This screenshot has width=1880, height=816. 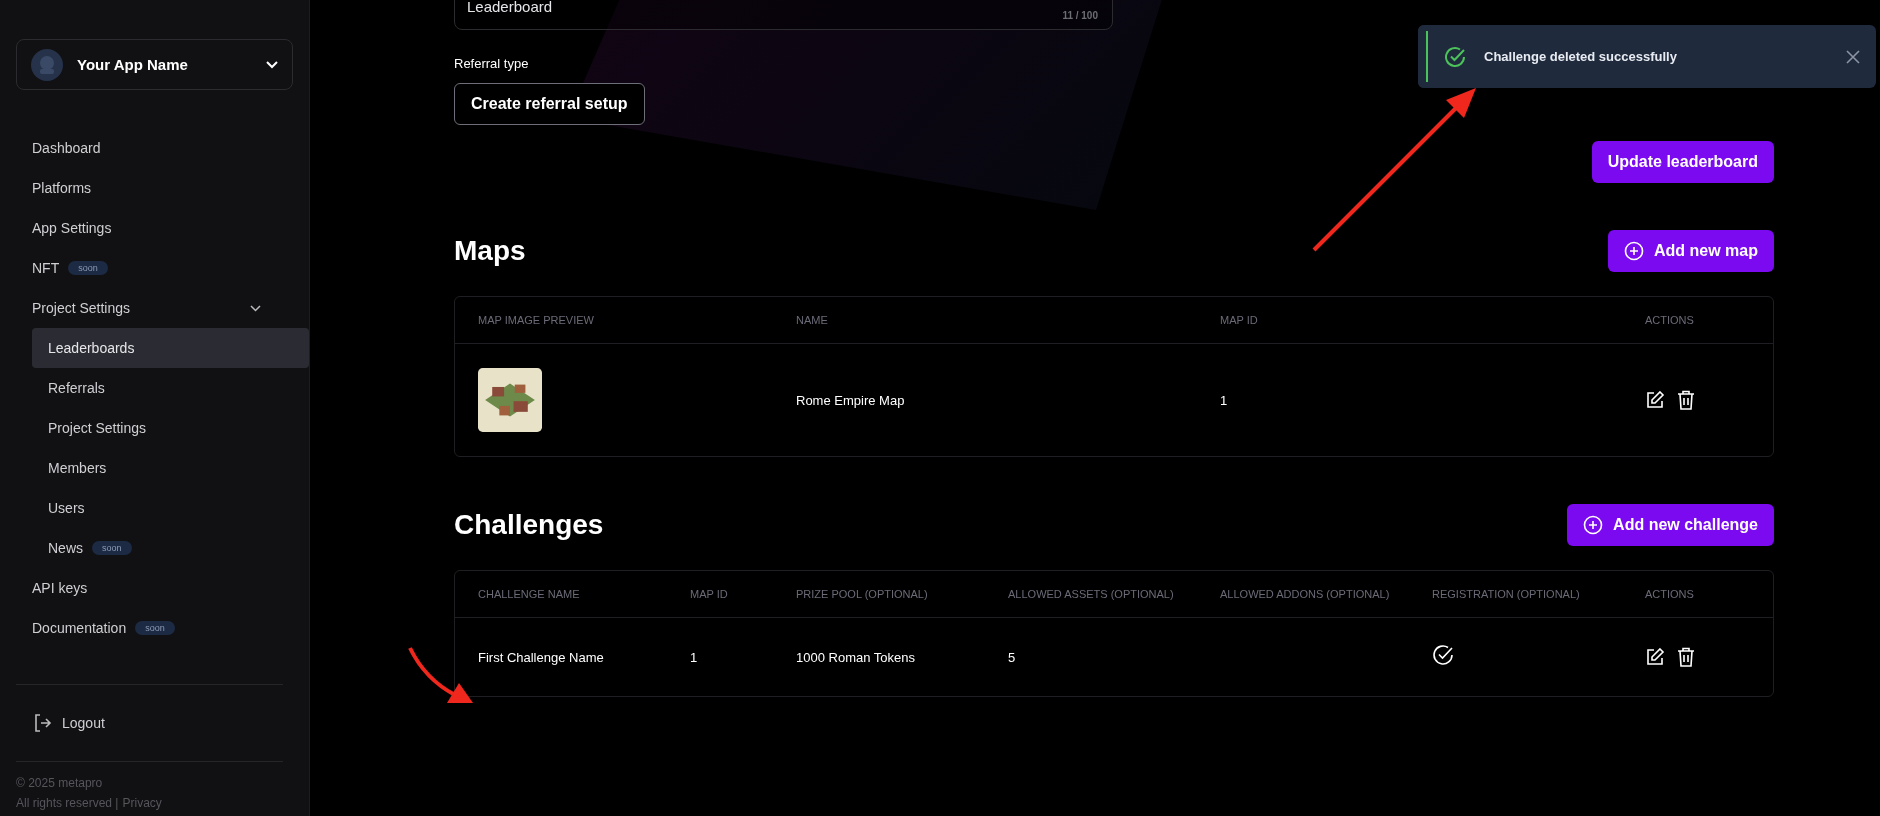 What do you see at coordinates (1853, 56) in the screenshot?
I see `close-icon` at bounding box center [1853, 56].